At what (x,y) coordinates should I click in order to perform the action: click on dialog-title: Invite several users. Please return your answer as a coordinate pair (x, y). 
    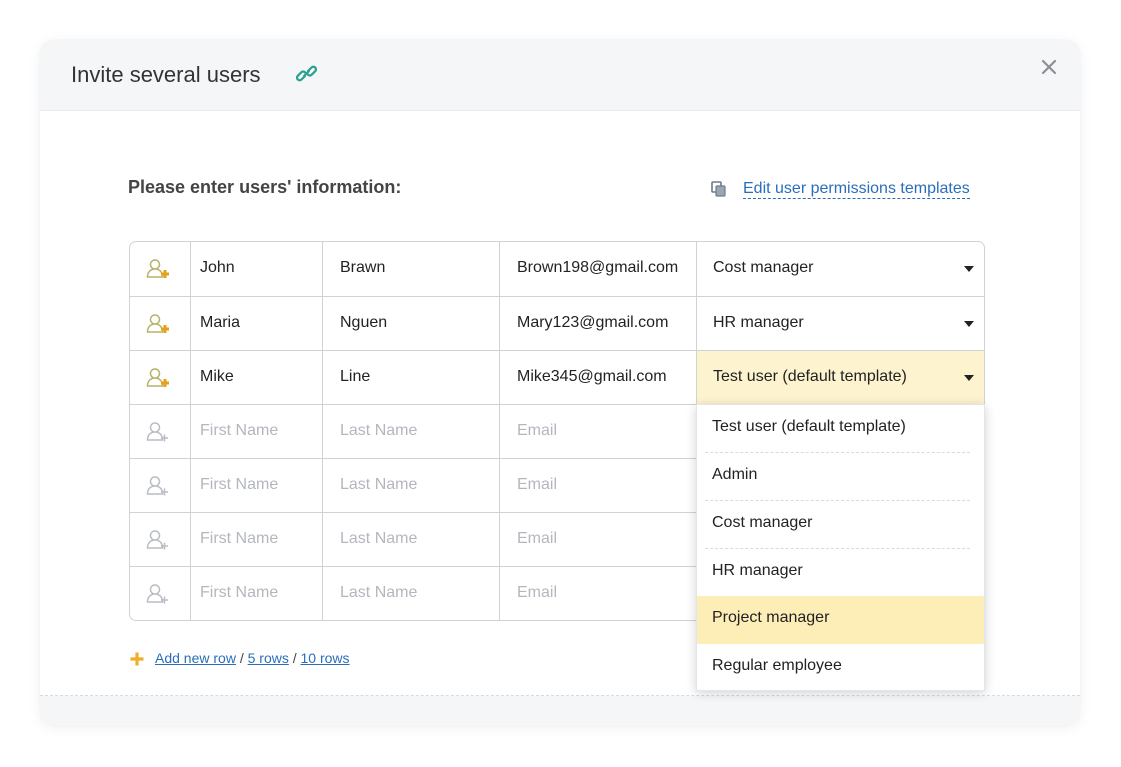
    Looking at the image, I should click on (166, 74).